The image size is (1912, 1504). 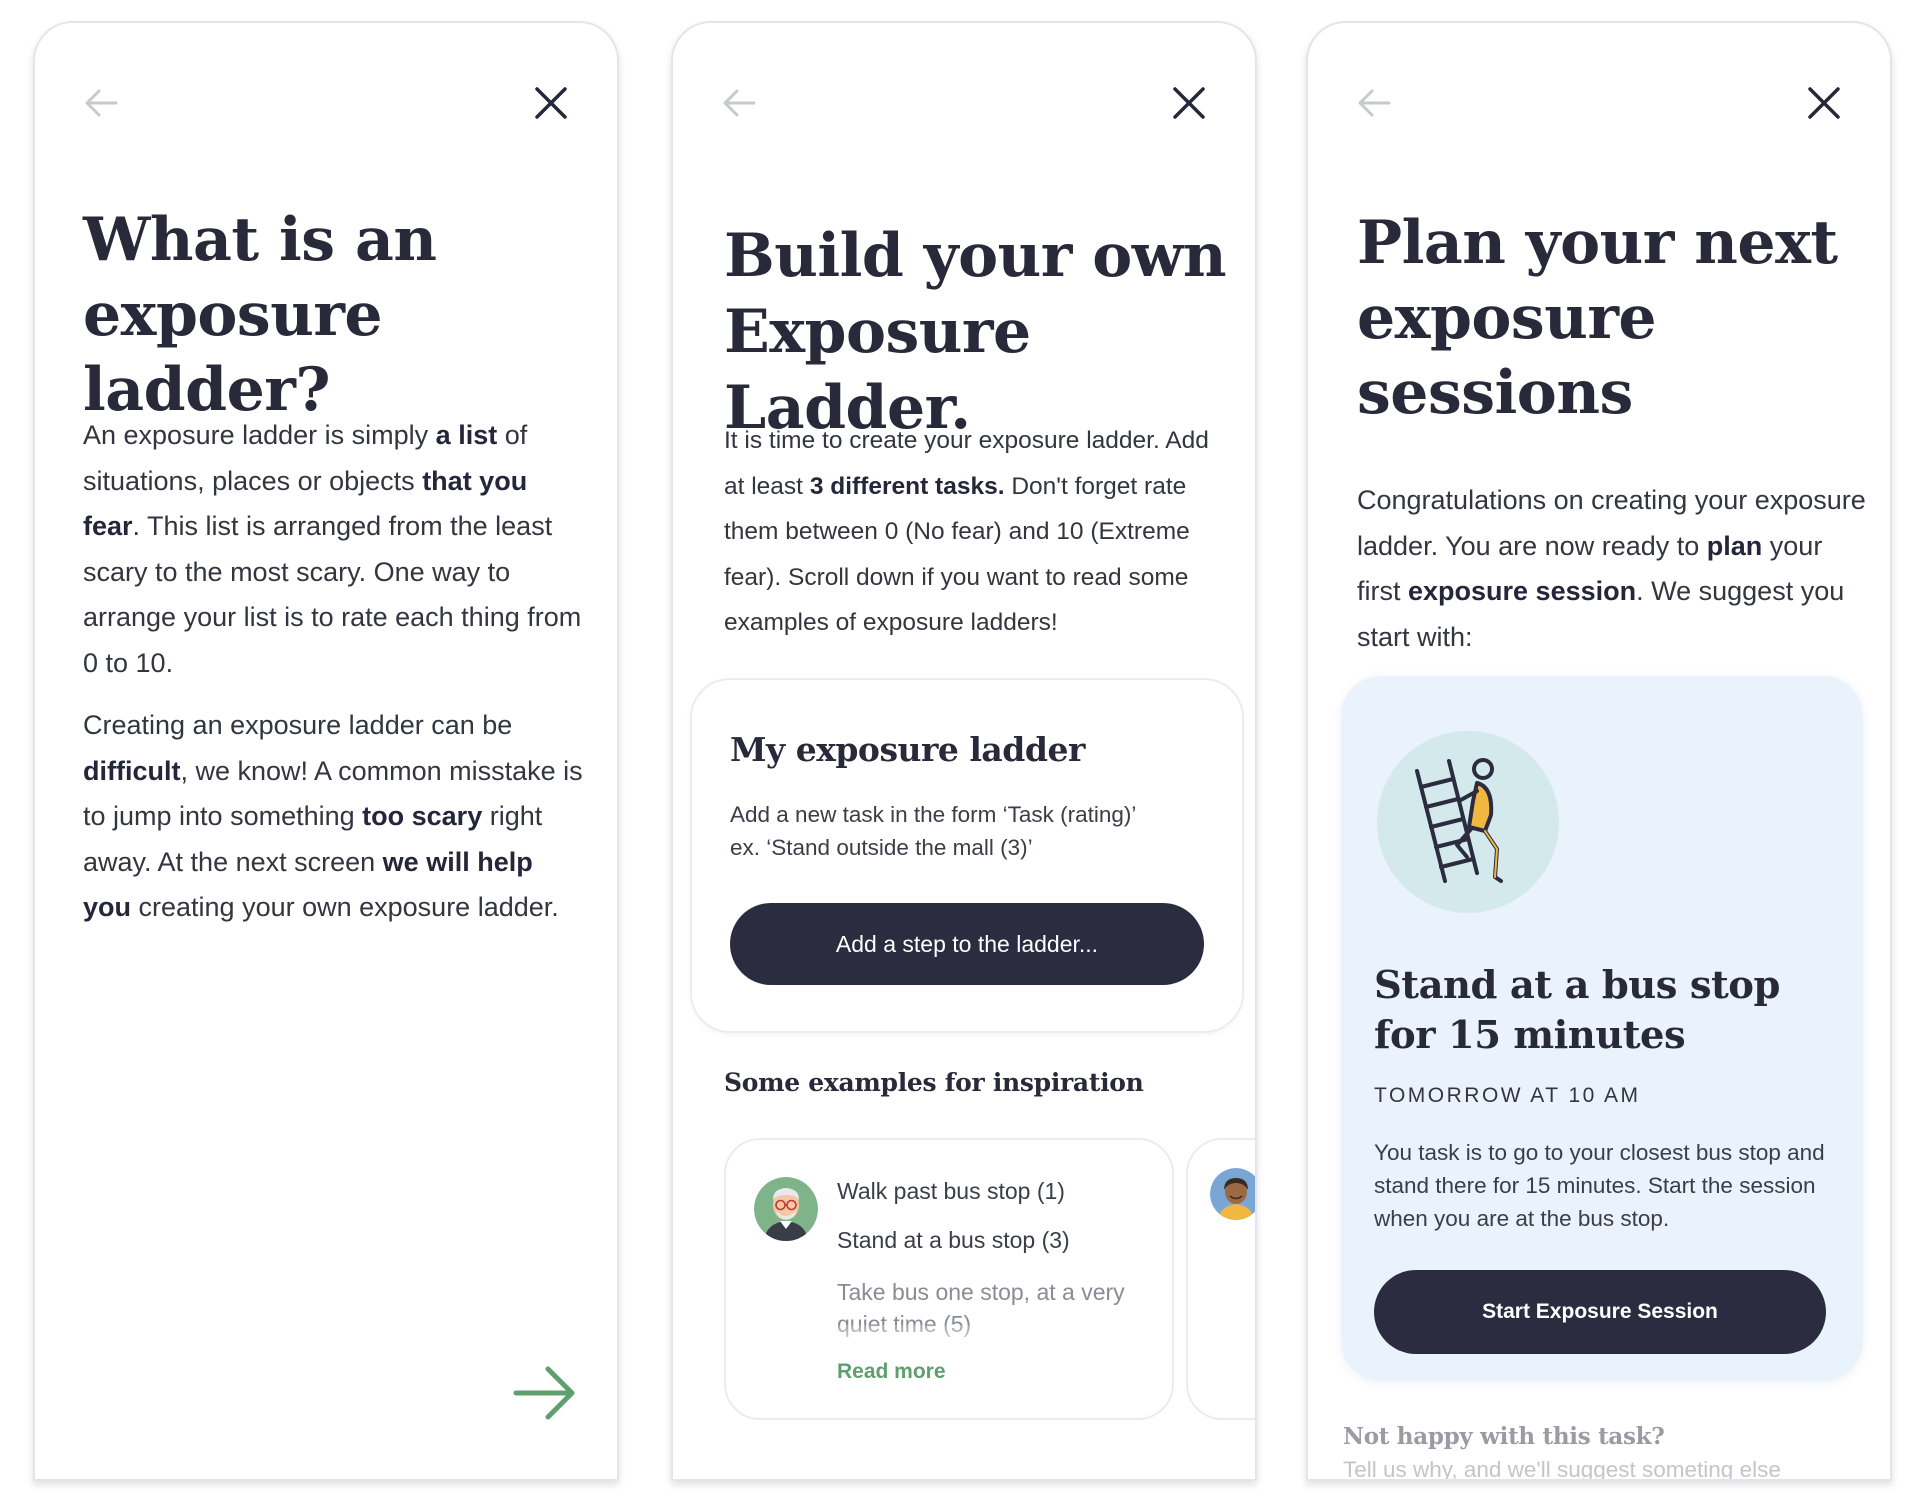 What do you see at coordinates (881, 847) in the screenshot?
I see `card-hint-example: ex. ‘Stand outside the mall (3)’` at bounding box center [881, 847].